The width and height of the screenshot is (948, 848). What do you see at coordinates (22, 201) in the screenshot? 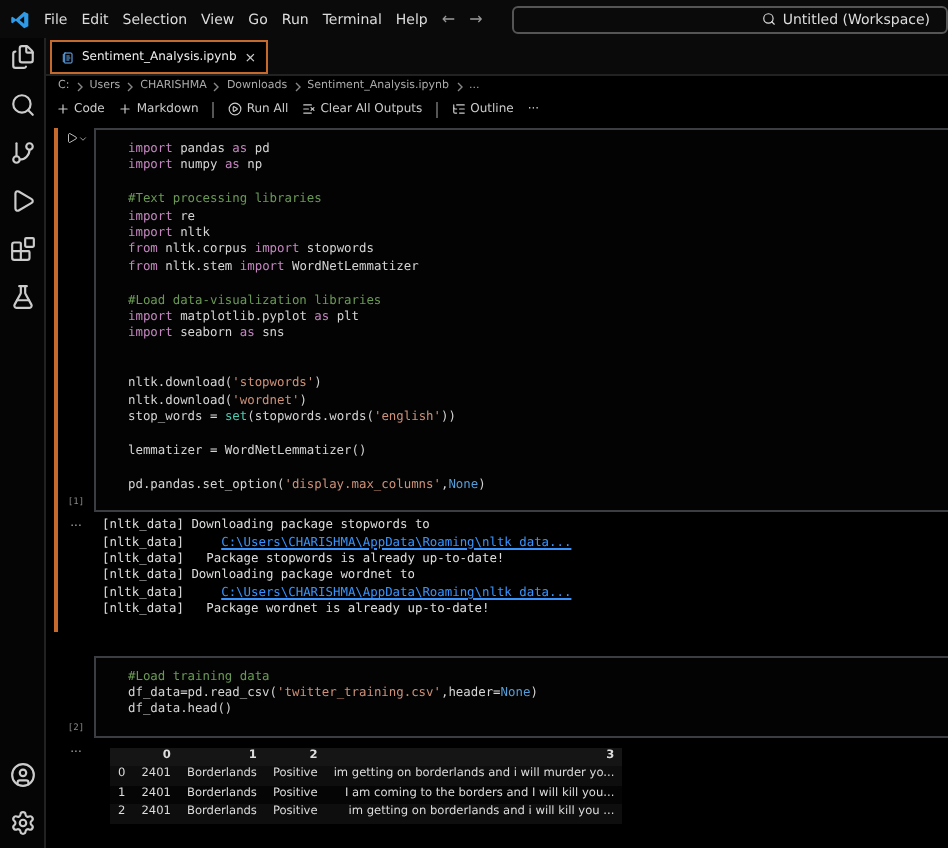
I see `run-debug-icon` at bounding box center [22, 201].